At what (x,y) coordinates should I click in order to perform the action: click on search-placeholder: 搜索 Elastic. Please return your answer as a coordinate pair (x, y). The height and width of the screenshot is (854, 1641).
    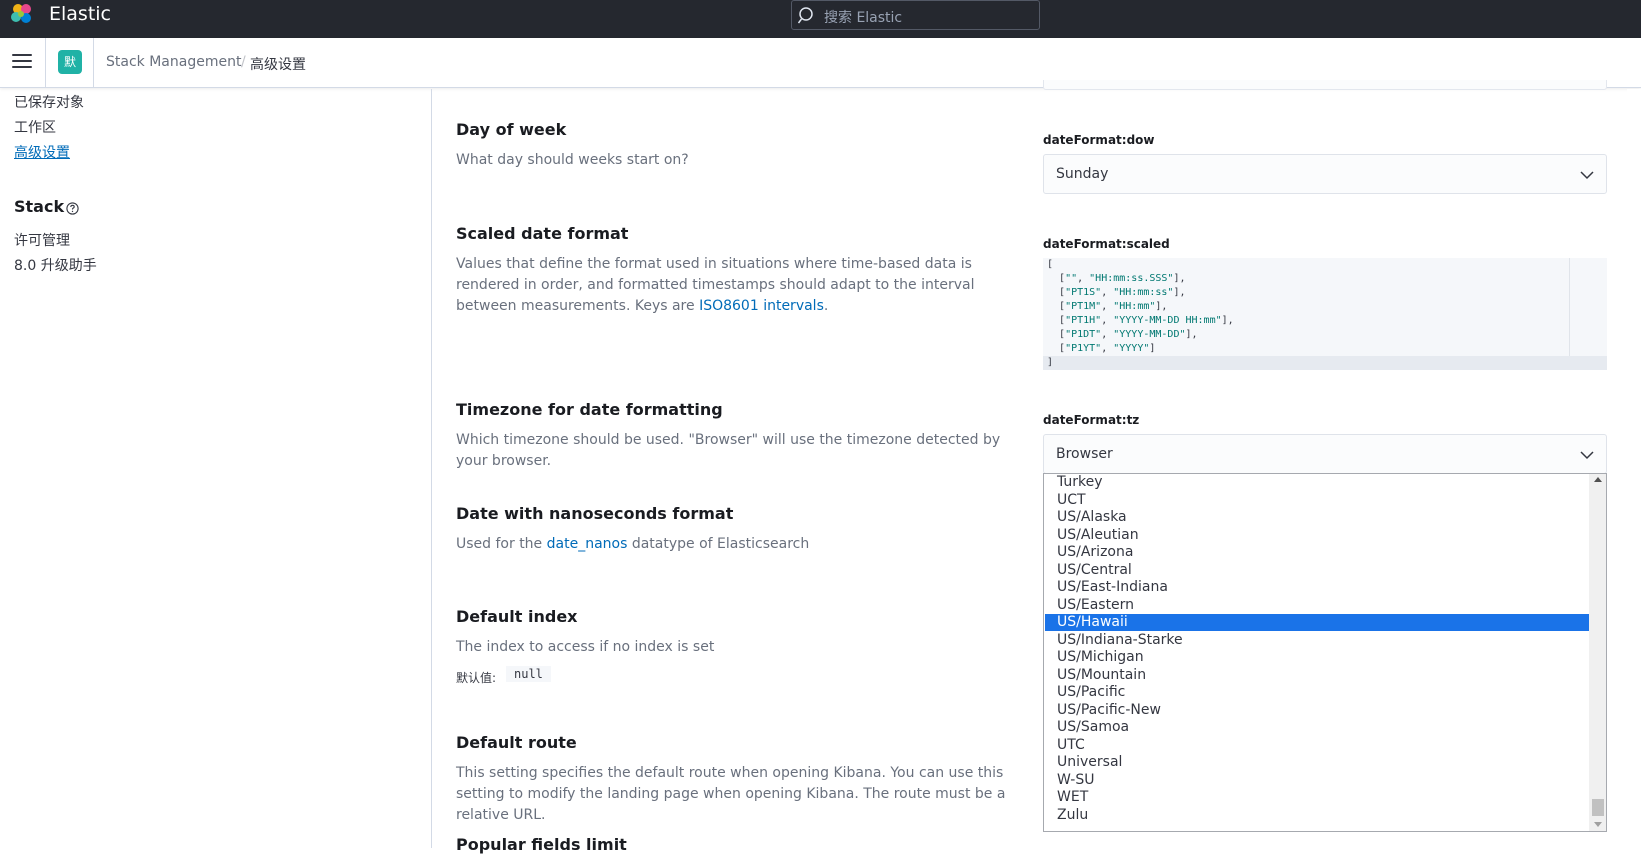
    Looking at the image, I should click on (863, 18).